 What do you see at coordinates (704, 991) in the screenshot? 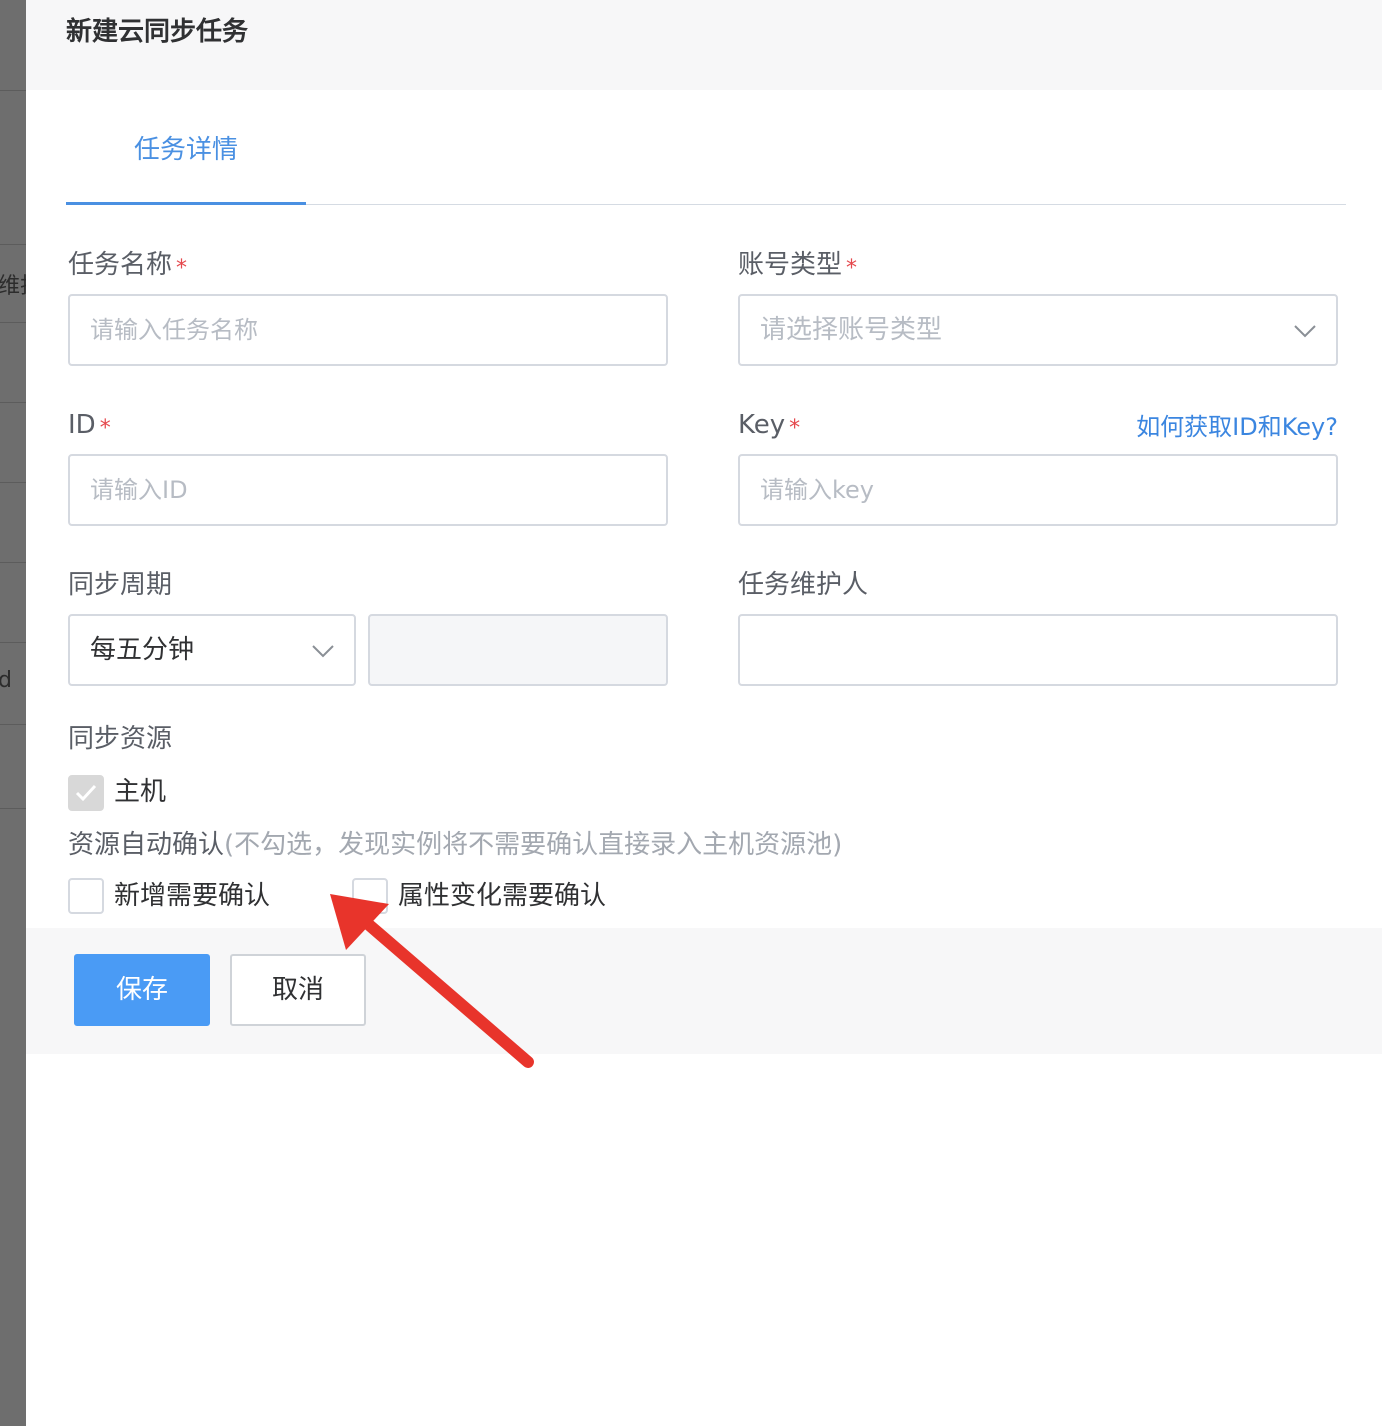
I see `dialog-footer: 保存 取消` at bounding box center [704, 991].